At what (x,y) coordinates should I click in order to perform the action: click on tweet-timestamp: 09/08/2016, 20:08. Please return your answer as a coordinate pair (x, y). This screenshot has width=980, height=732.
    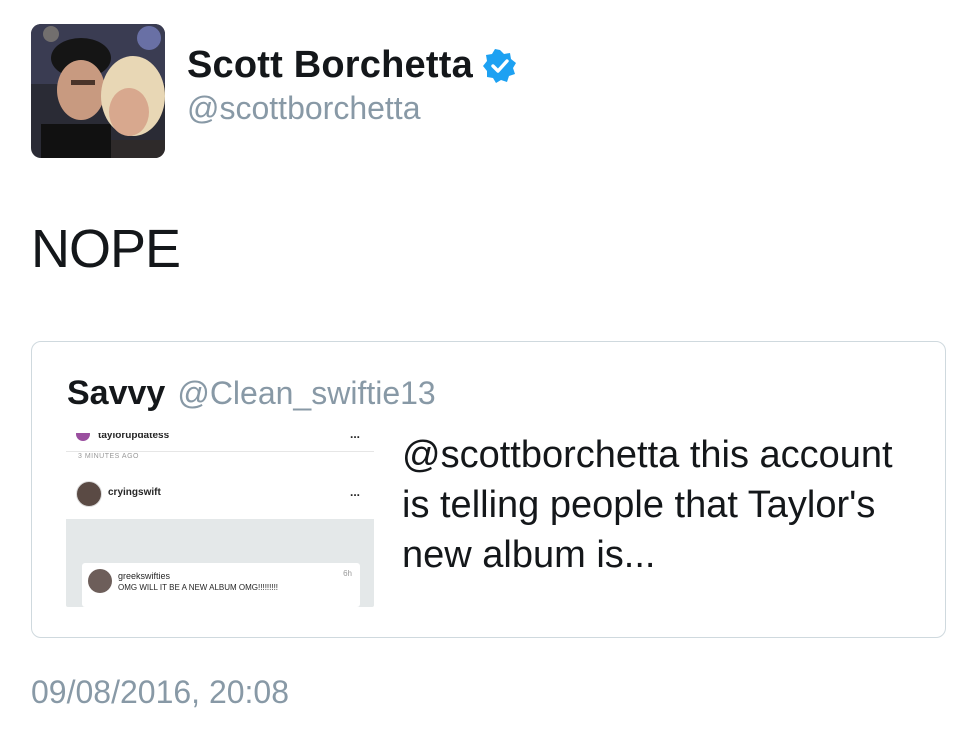
    Looking at the image, I should click on (160, 692).